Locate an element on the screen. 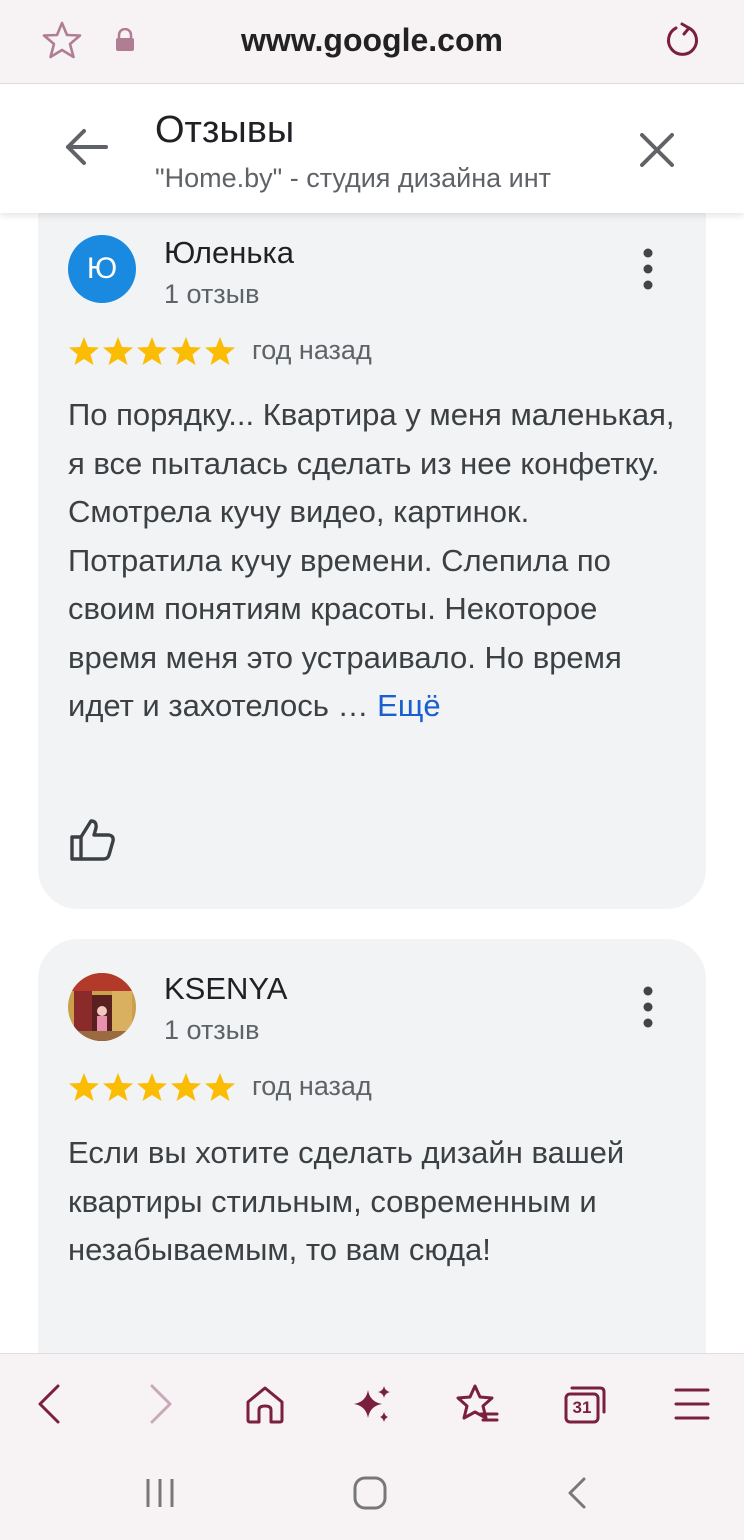 The image size is (744, 1540). avatar is located at coordinates (102, 1007).